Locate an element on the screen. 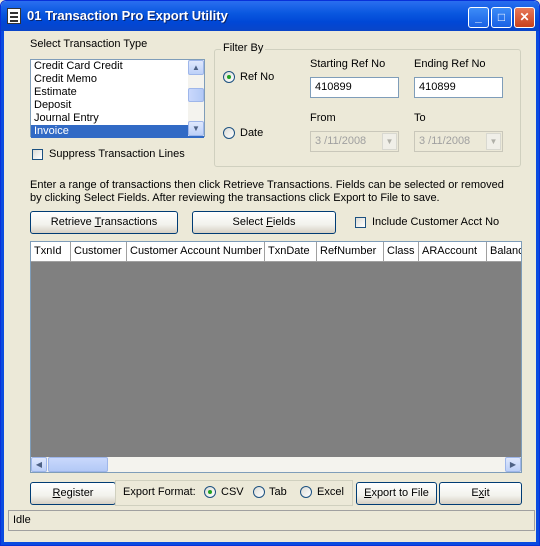 This screenshot has height=546, width=540. select-label-accesskey: F is located at coordinates (269, 222).